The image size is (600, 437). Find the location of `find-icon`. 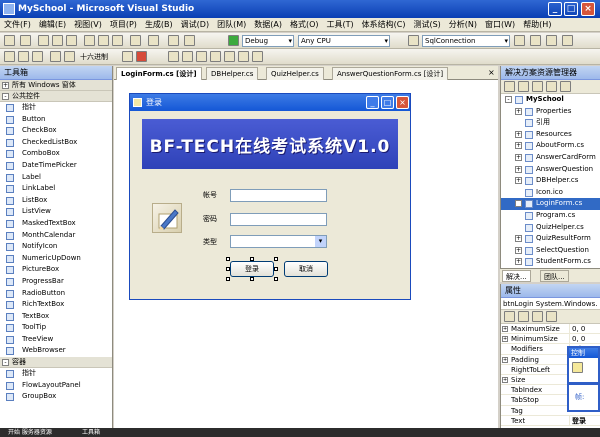

find-icon is located at coordinates (413, 40).